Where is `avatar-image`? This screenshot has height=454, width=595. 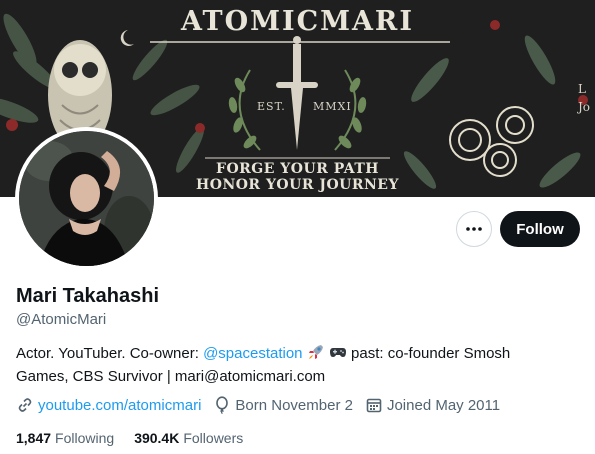 avatar-image is located at coordinates (86, 198).